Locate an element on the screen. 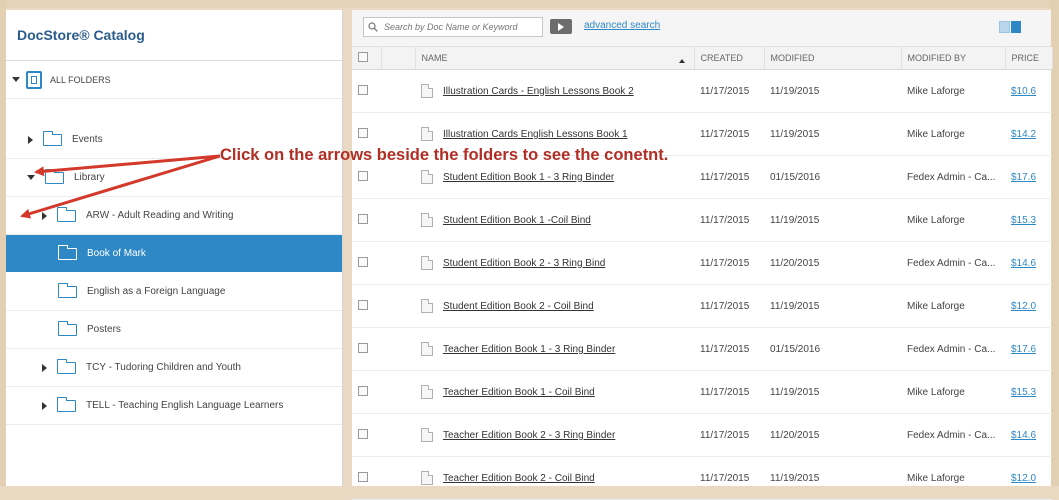 Image resolution: width=1059 pixels, height=500 pixels. tree-item-tcy: TCY - Tudoring Children and Youth is located at coordinates (174, 368).